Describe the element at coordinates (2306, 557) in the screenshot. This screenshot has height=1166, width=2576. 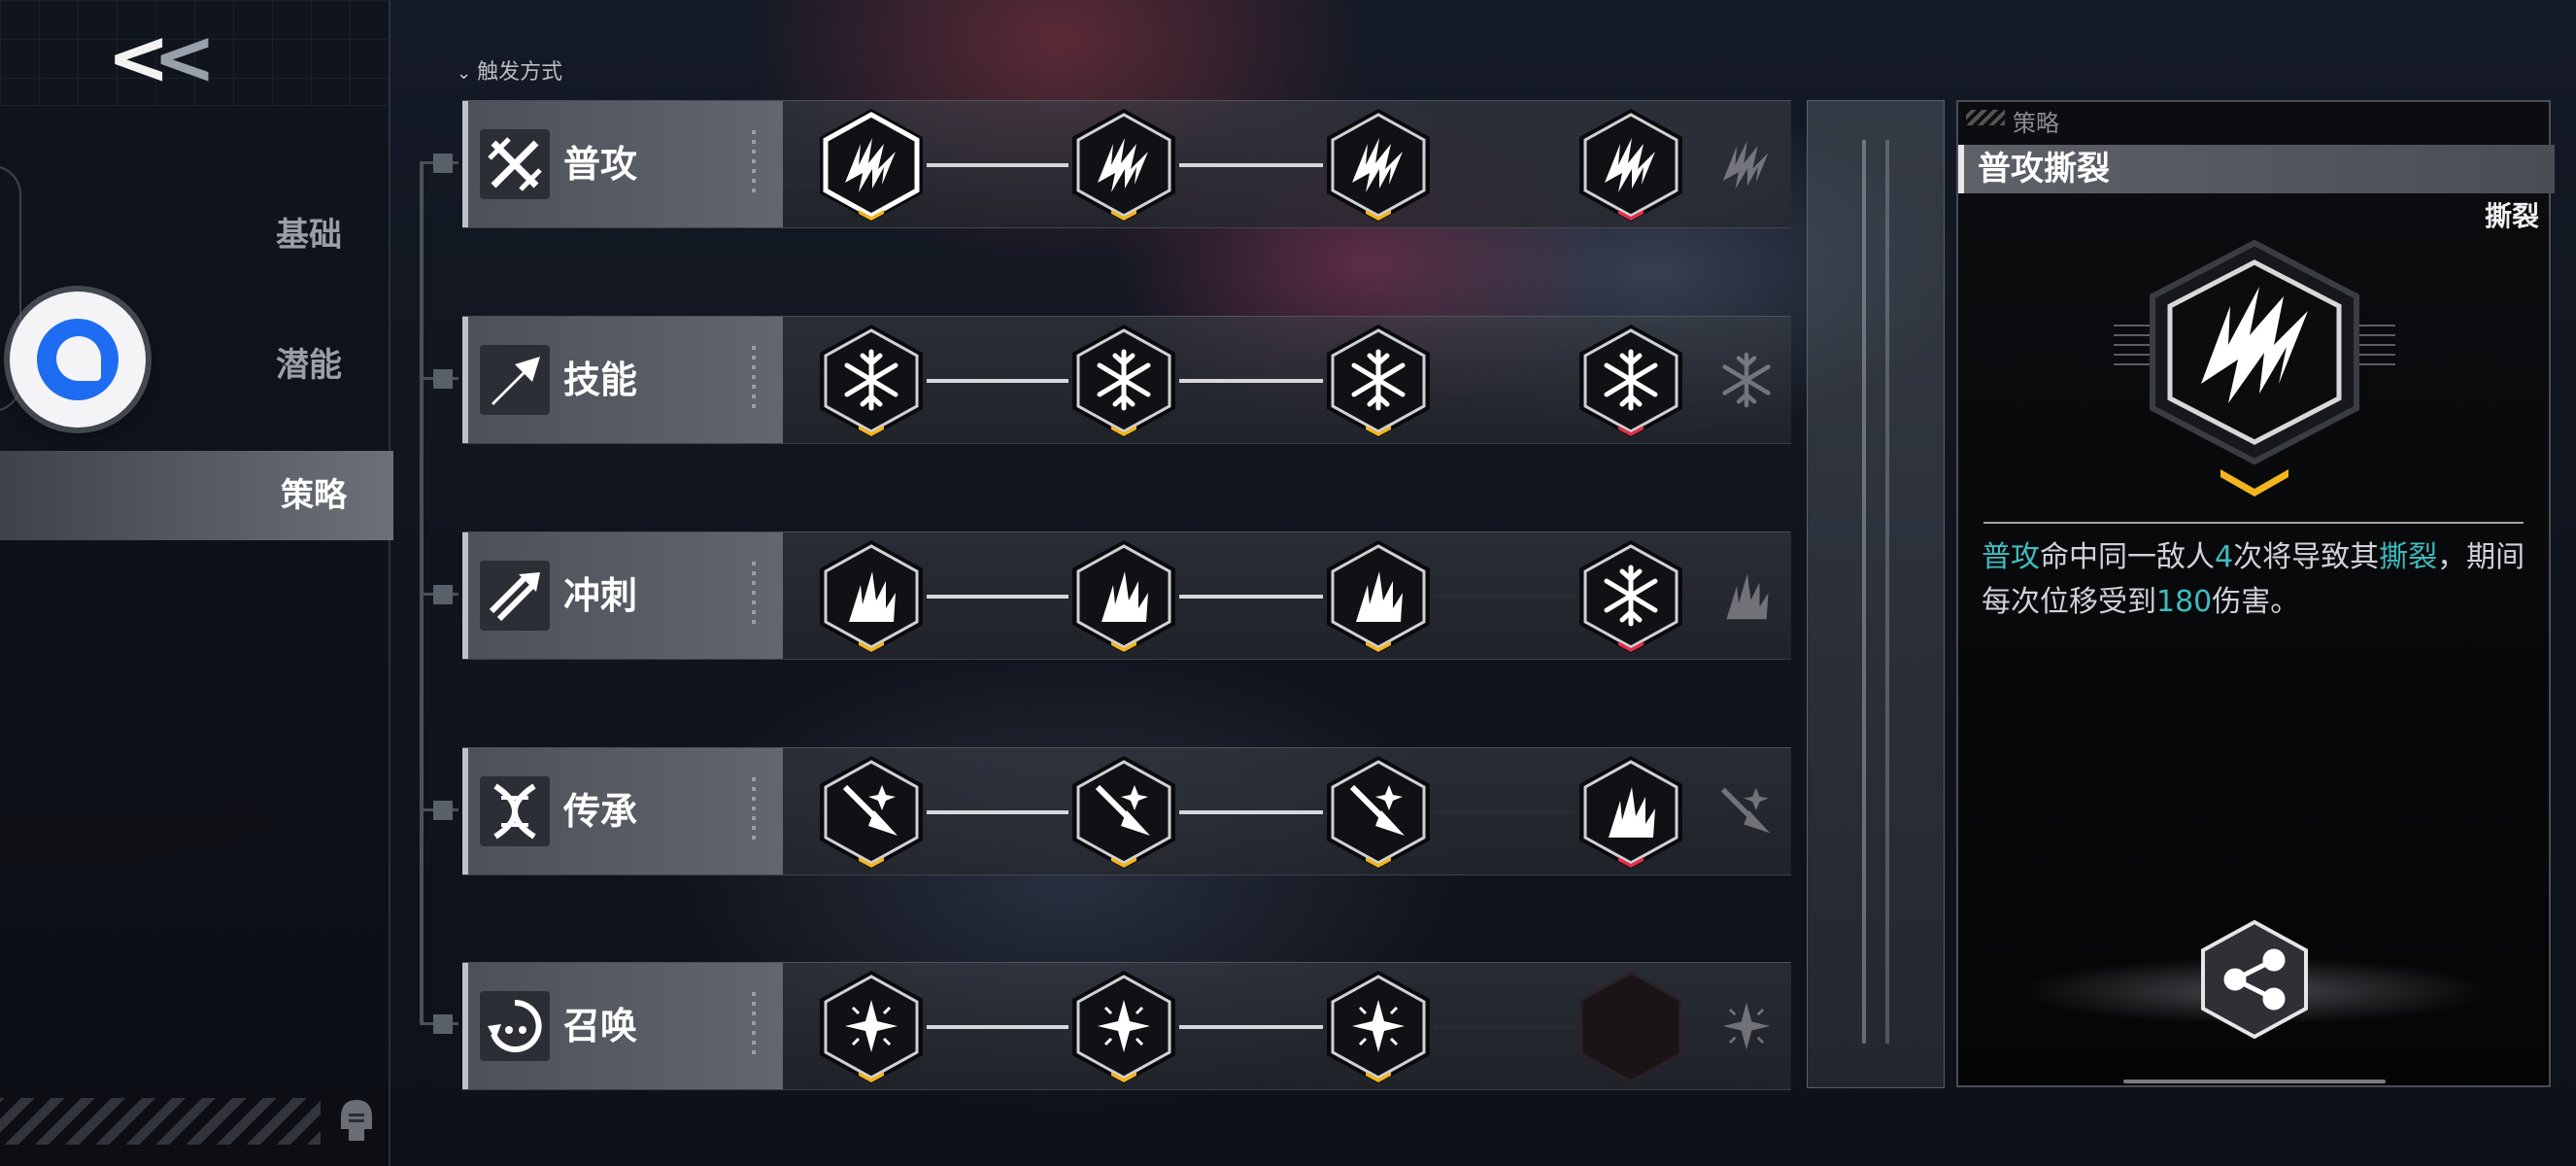
I see `desc-part: 次将导致其` at that location.